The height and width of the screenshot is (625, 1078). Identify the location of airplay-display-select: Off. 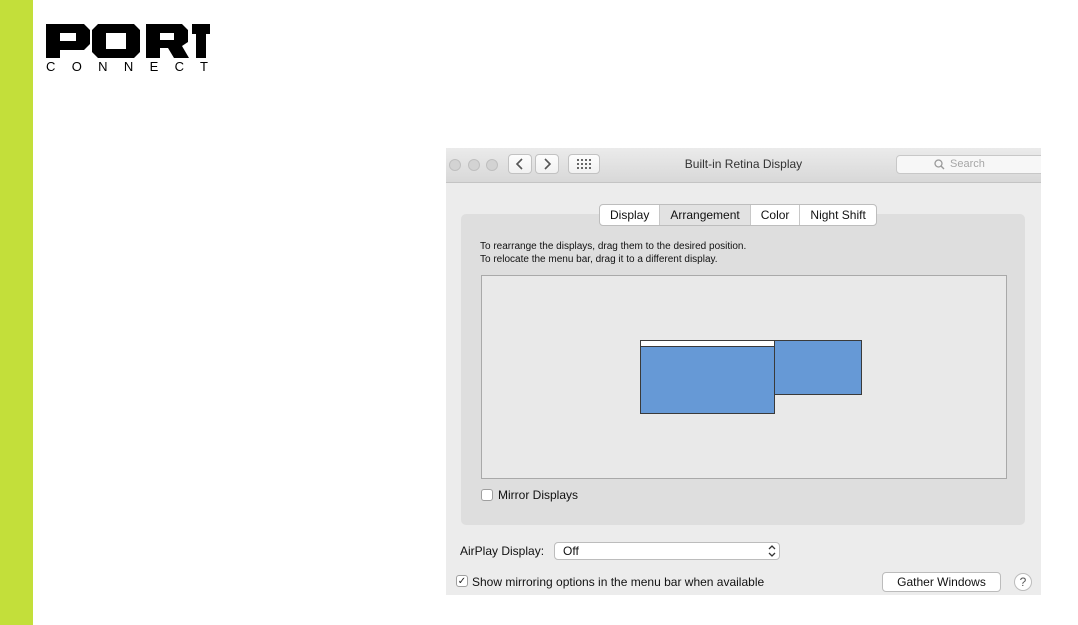
(667, 551).